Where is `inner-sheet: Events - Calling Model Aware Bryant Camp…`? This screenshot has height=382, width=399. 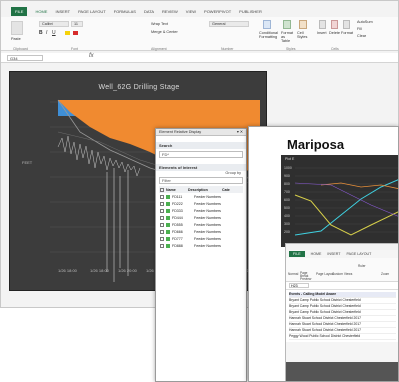
inner-sheet: Events - Calling Model Aware Bryant Camp… is located at coordinates (342, 316).